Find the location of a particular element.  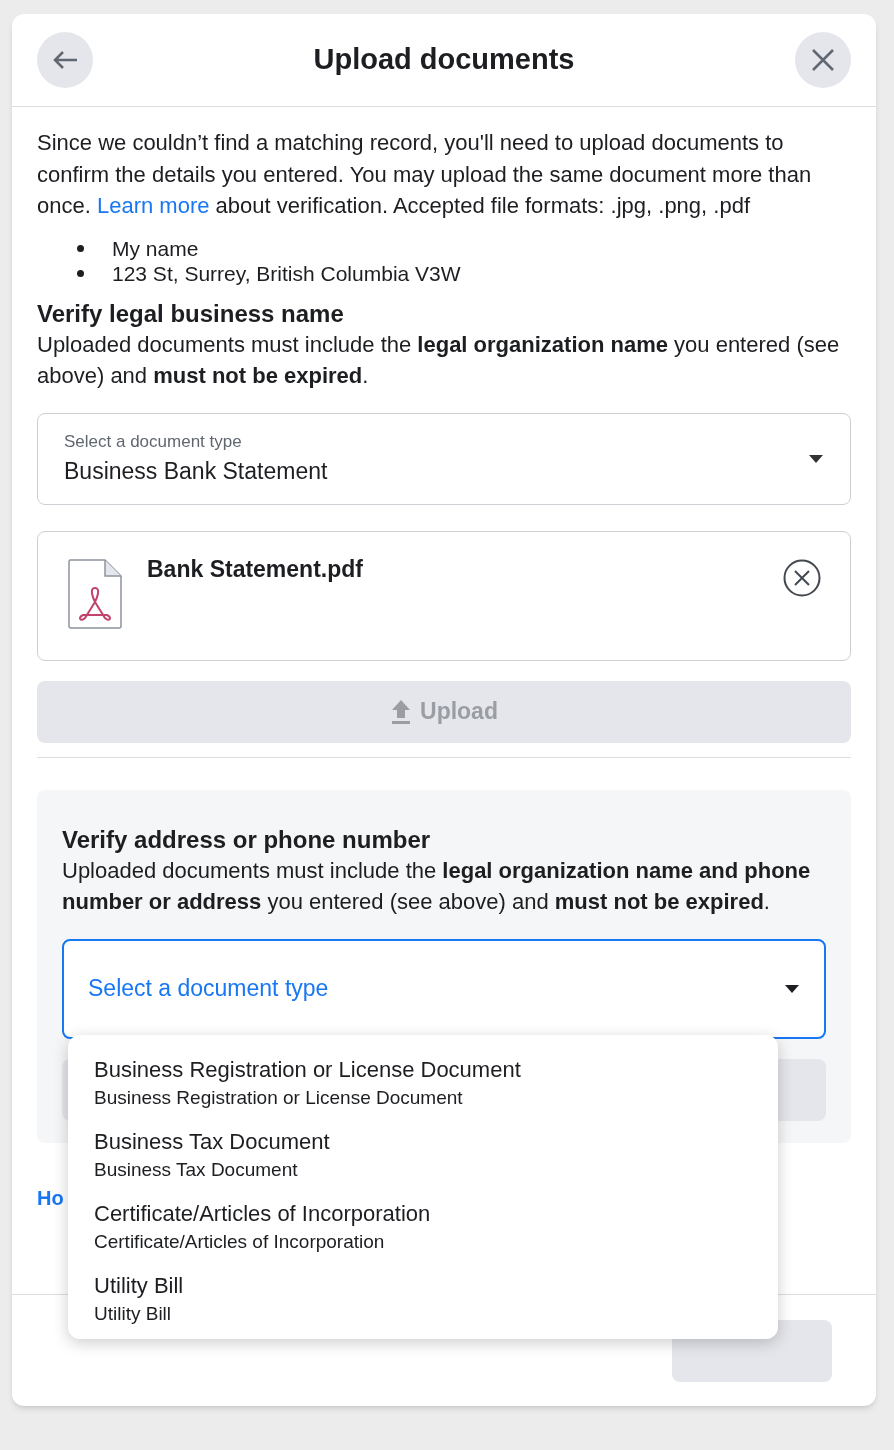

pdf-file-icon is located at coordinates (95, 593).